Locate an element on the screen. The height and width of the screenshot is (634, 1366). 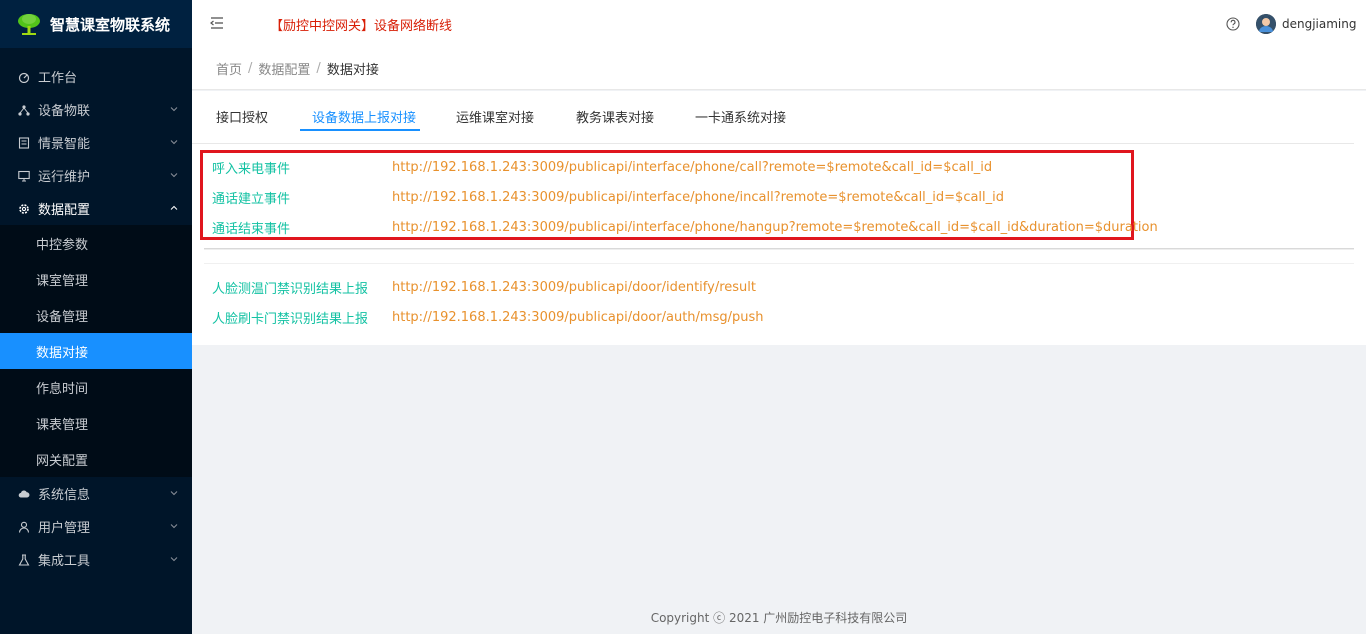
event-name: 呼入来电事件 is located at coordinates (251, 169).